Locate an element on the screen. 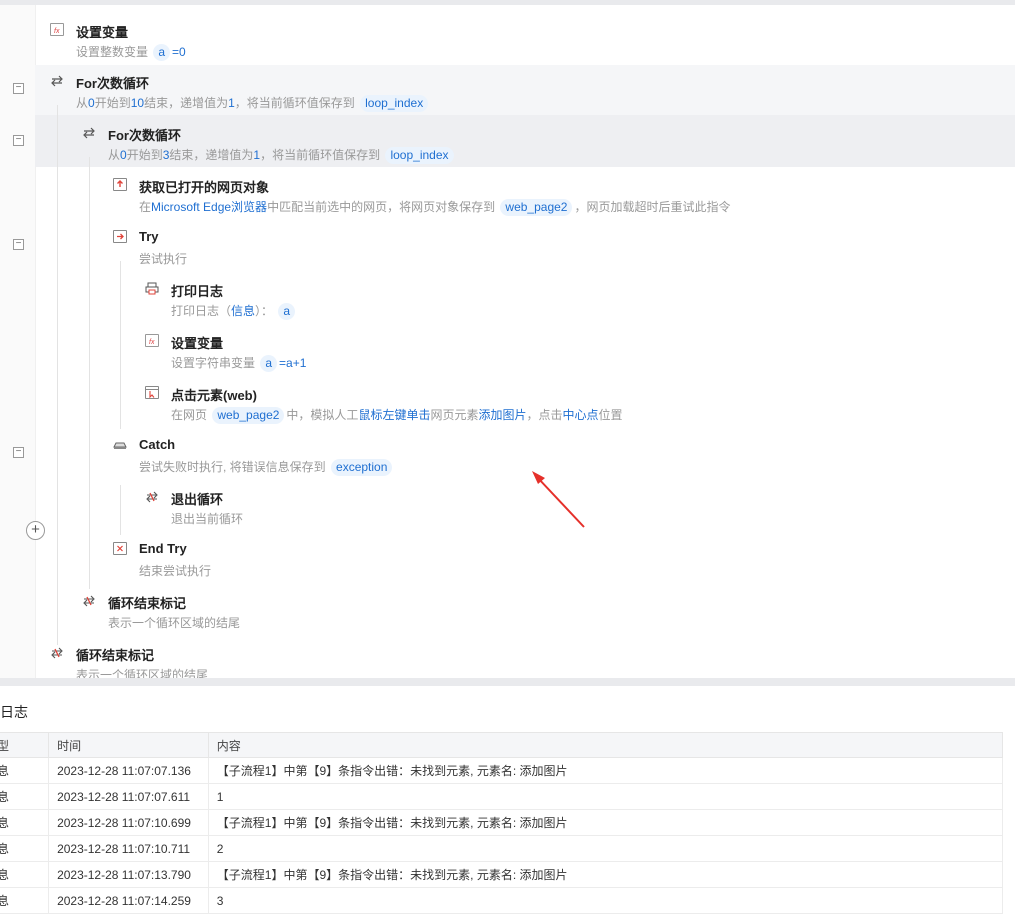 This screenshot has height=914, width=1015. try-guide is located at coordinates (120, 345).